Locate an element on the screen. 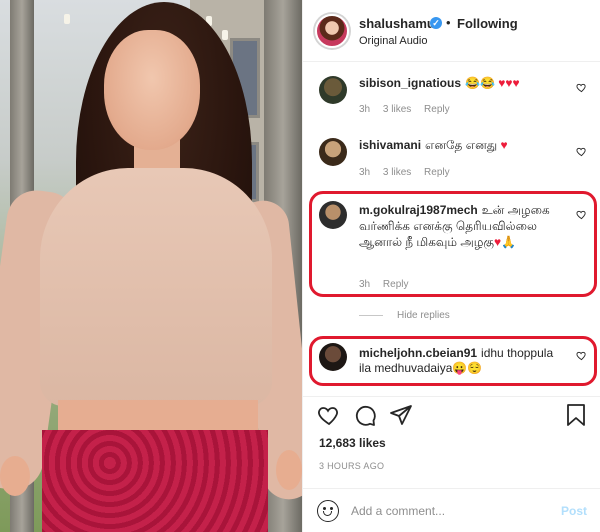  comment-username: ishivamani is located at coordinates (390, 145).